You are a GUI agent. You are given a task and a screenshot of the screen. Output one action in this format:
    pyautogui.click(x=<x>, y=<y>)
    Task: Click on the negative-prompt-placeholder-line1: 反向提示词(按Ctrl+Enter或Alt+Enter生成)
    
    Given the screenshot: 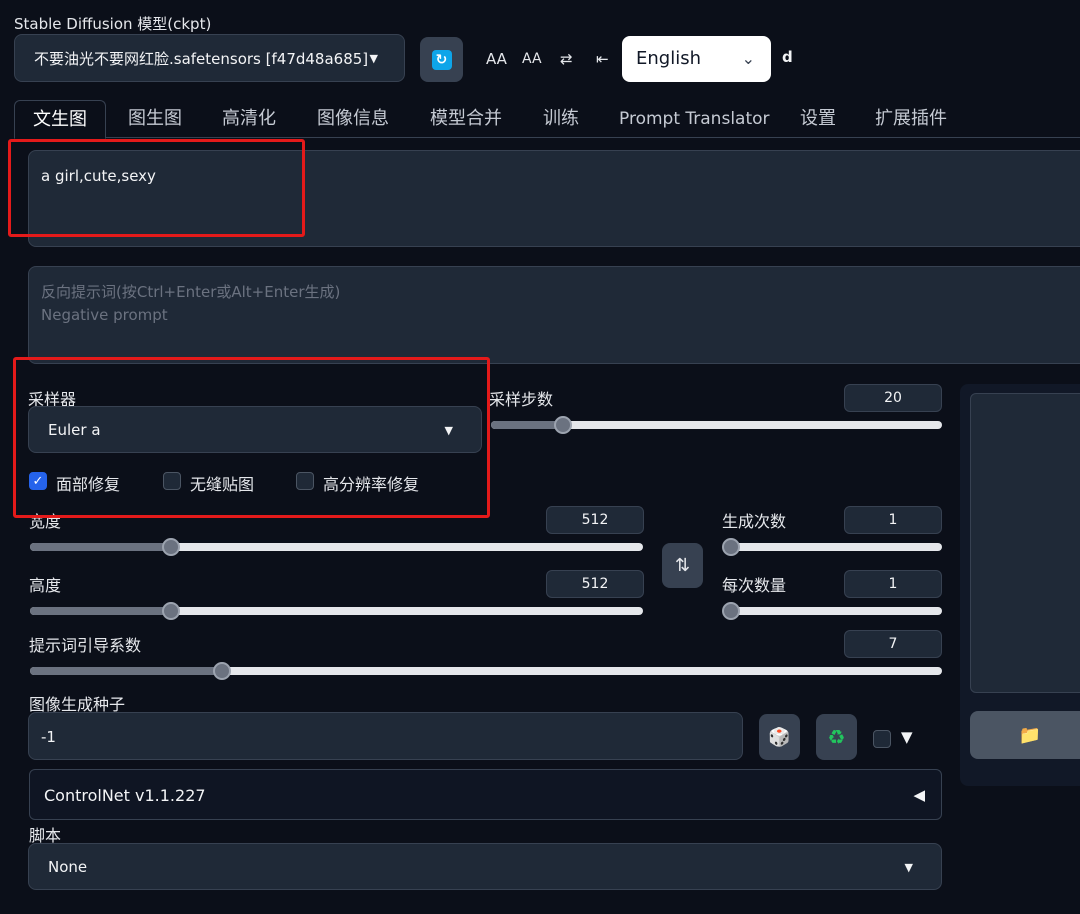 What is the action you would take?
    pyautogui.click(x=191, y=292)
    